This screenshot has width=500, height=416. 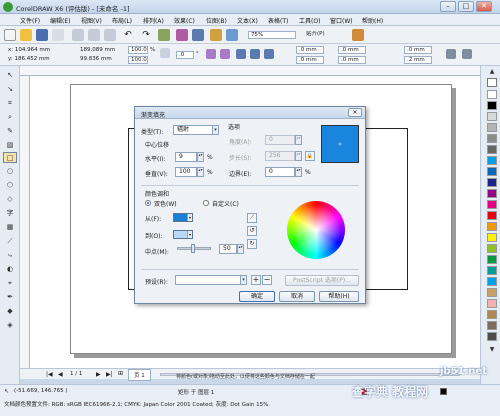 I want to click on paste-icon, so click(x=110, y=35).